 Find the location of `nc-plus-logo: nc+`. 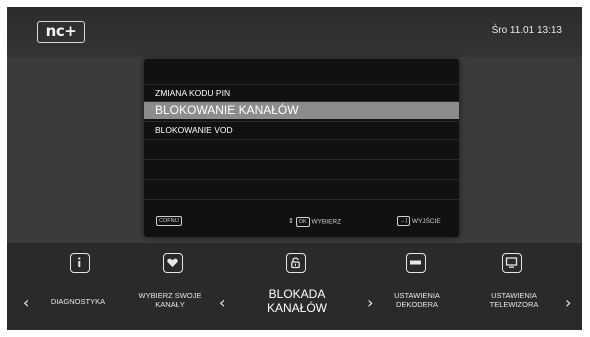

nc-plus-logo: nc+ is located at coordinates (61, 32).